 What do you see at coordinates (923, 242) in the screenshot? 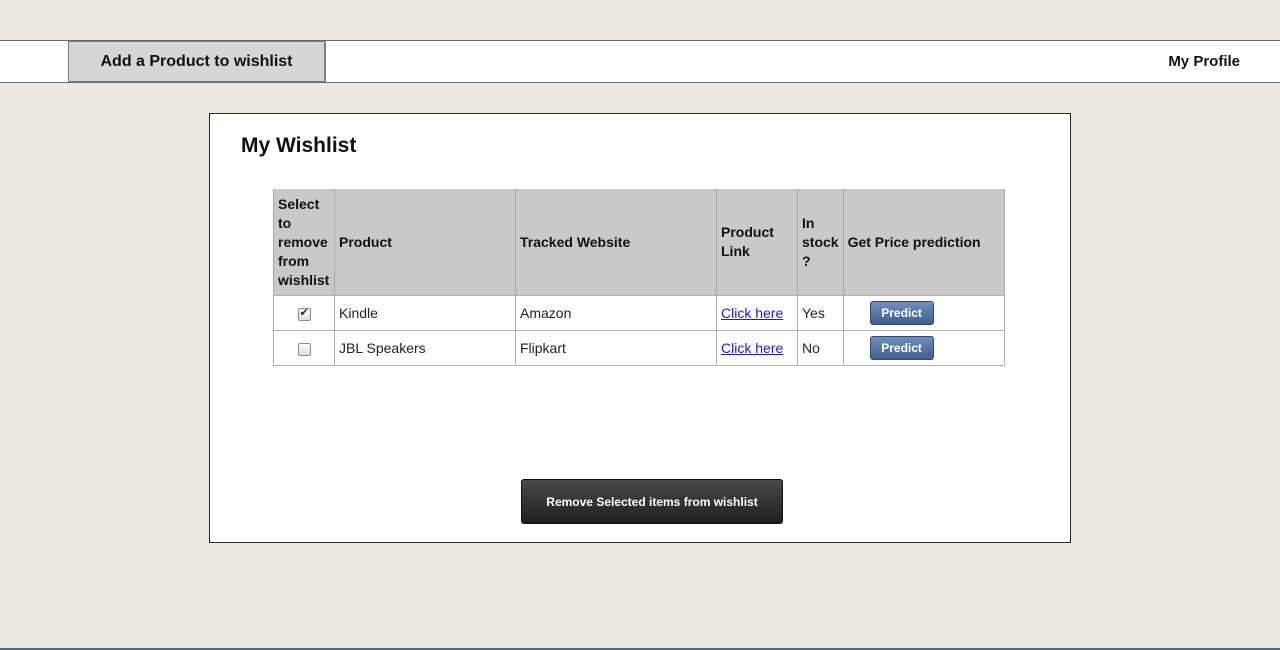
I see `column-header-price-prediction: Get Price prediction` at bounding box center [923, 242].